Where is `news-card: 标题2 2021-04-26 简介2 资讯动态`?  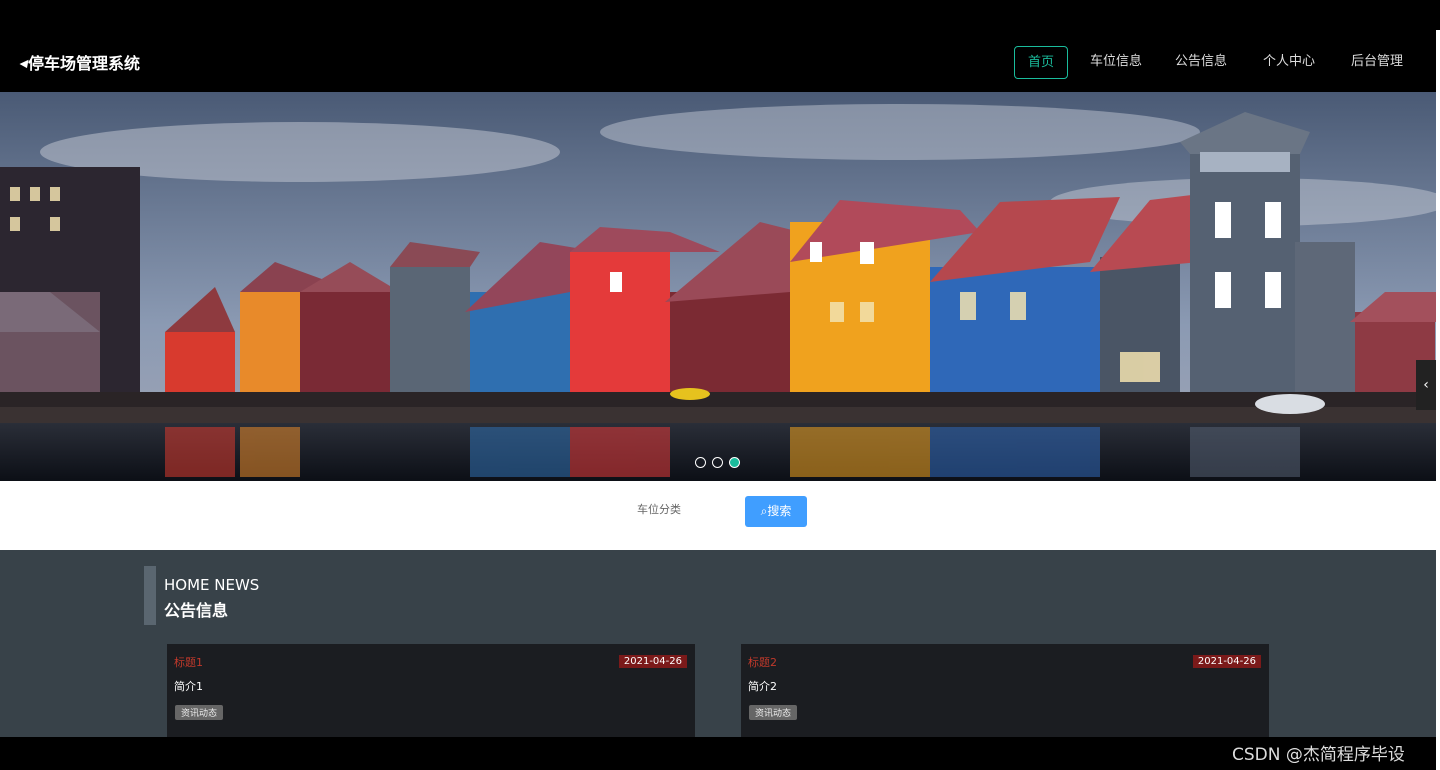
news-card: 标题2 2021-04-26 简介2 资讯动态 is located at coordinates (1005, 690).